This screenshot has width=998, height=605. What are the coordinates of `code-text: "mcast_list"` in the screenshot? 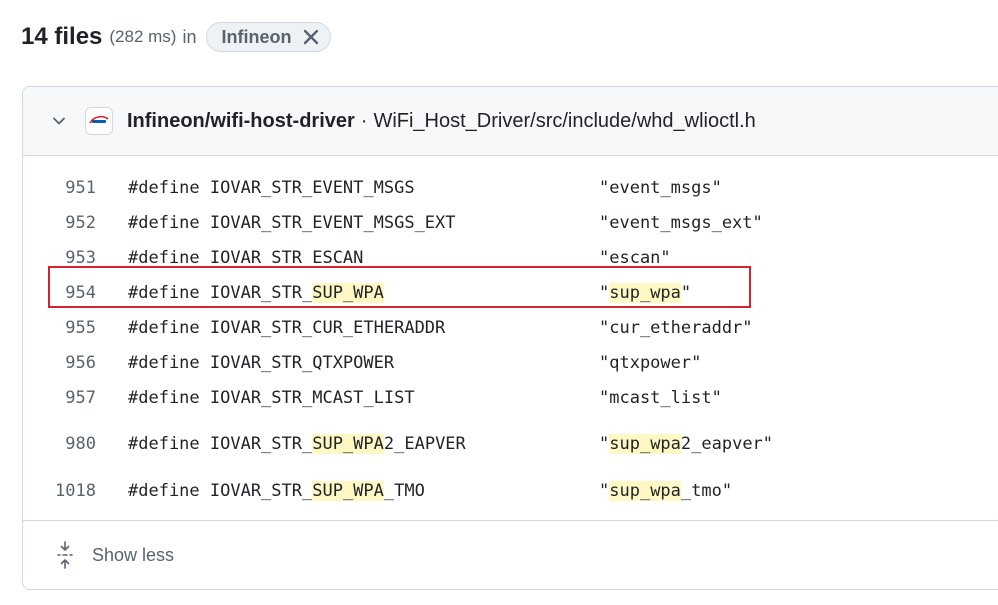 It's located at (660, 398).